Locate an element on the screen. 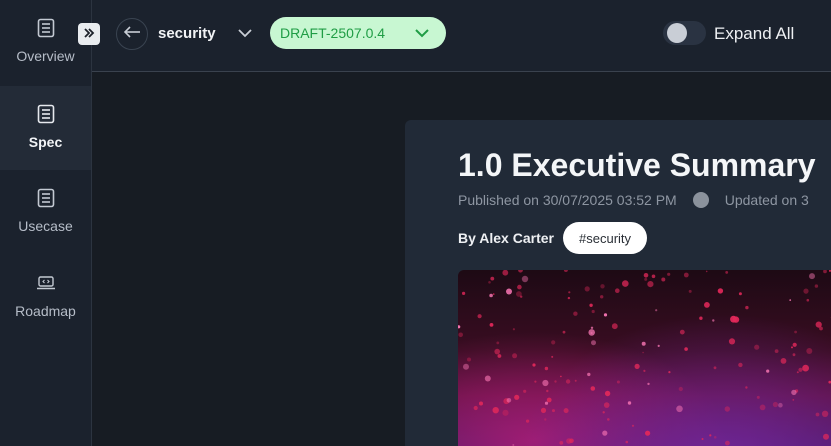  updated-date: Updated on 3 is located at coordinates (766, 200).